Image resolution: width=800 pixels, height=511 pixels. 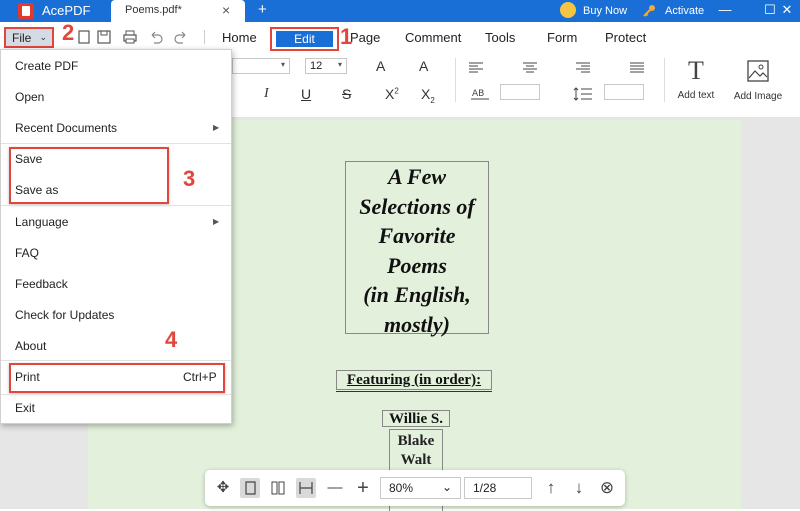 I want to click on next-page-icon: ↓, so click(x=579, y=488).